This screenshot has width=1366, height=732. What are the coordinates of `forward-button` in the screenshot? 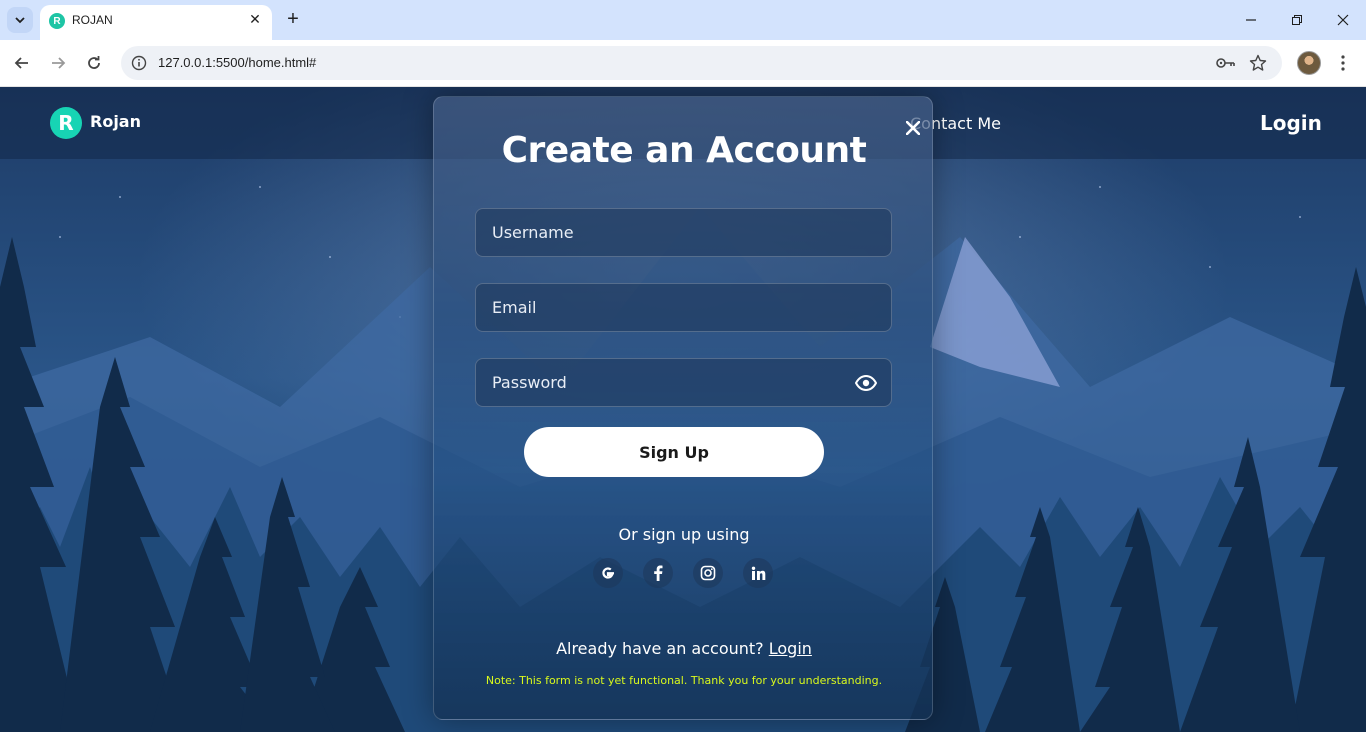 It's located at (58, 63).